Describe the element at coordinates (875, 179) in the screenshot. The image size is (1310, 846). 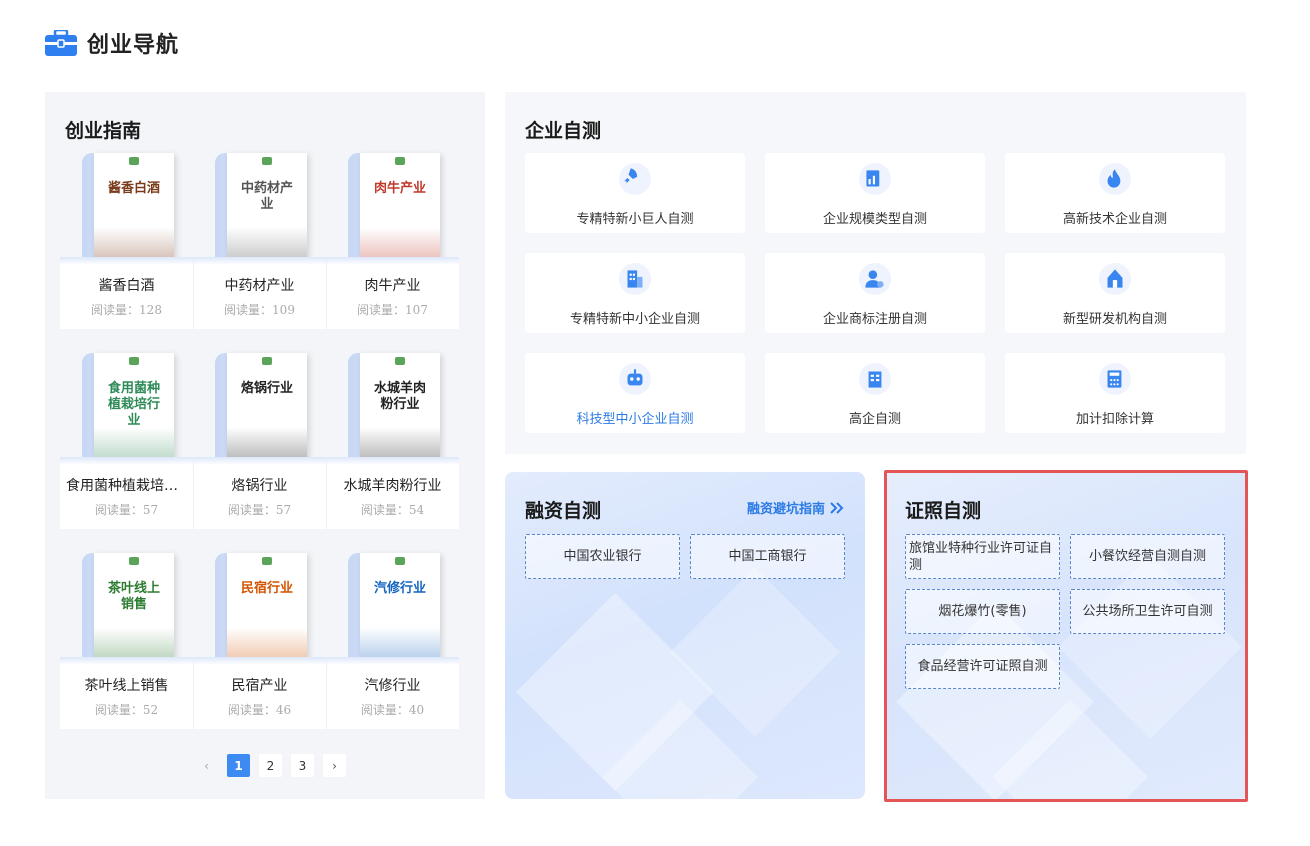
I see `chart-doc-icon` at that location.